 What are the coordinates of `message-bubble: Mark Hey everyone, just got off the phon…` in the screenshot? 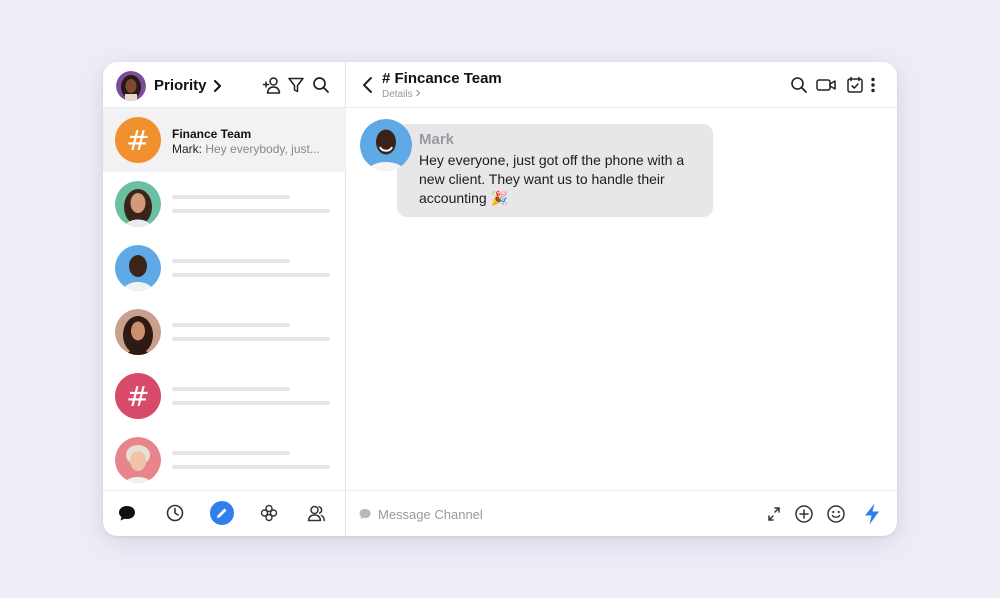 It's located at (555, 170).